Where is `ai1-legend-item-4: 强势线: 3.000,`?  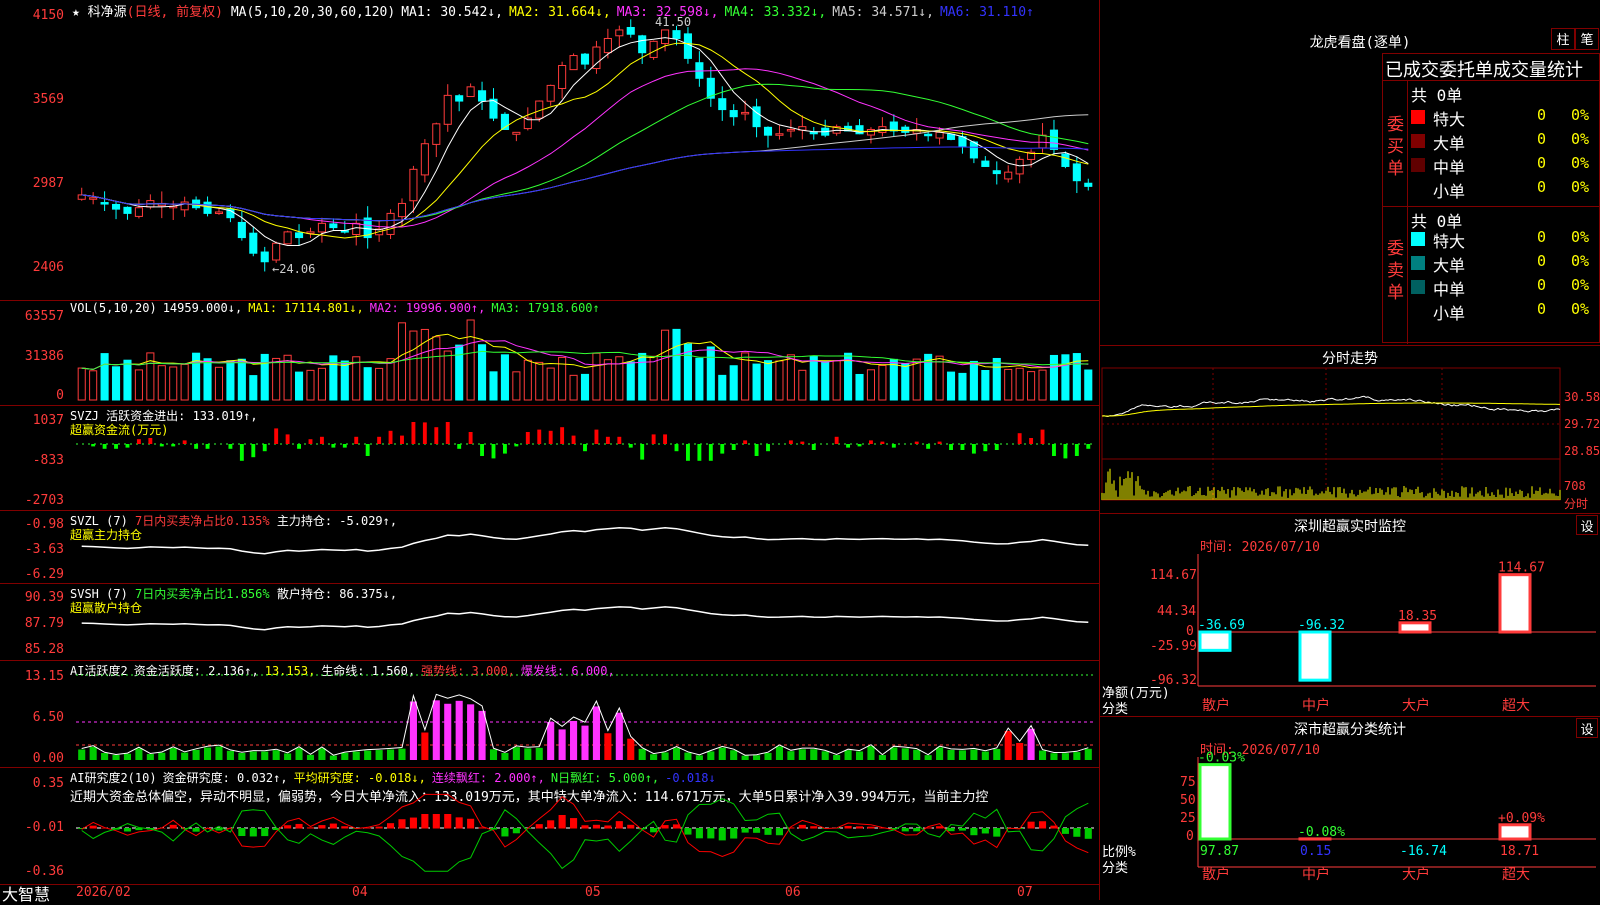
ai1-legend-item-4: 强势线: 3.000, is located at coordinates (468, 671).